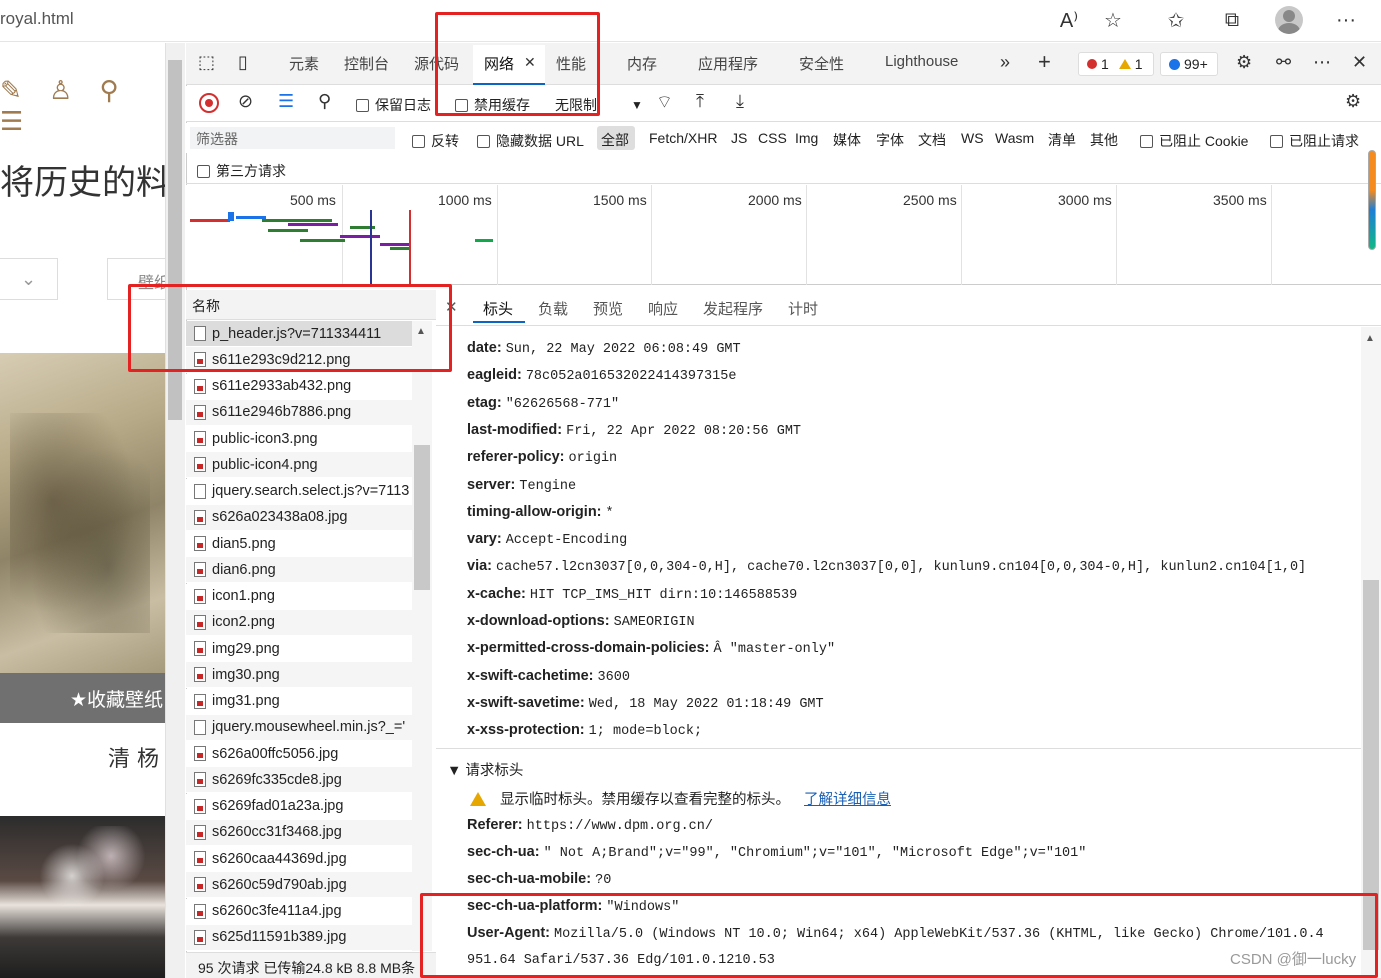  What do you see at coordinates (82, 698) in the screenshot?
I see `collect-wallpaper-button: ★收藏壁纸` at bounding box center [82, 698].